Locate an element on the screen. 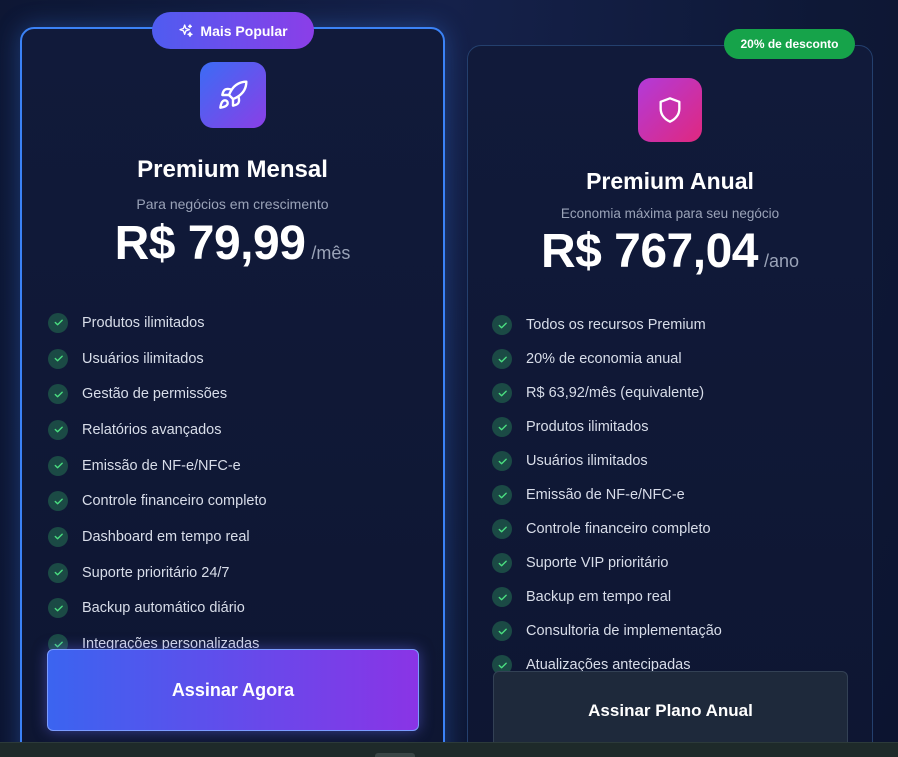 This screenshot has height=757, width=898. taskbar-tab is located at coordinates (395, 755).